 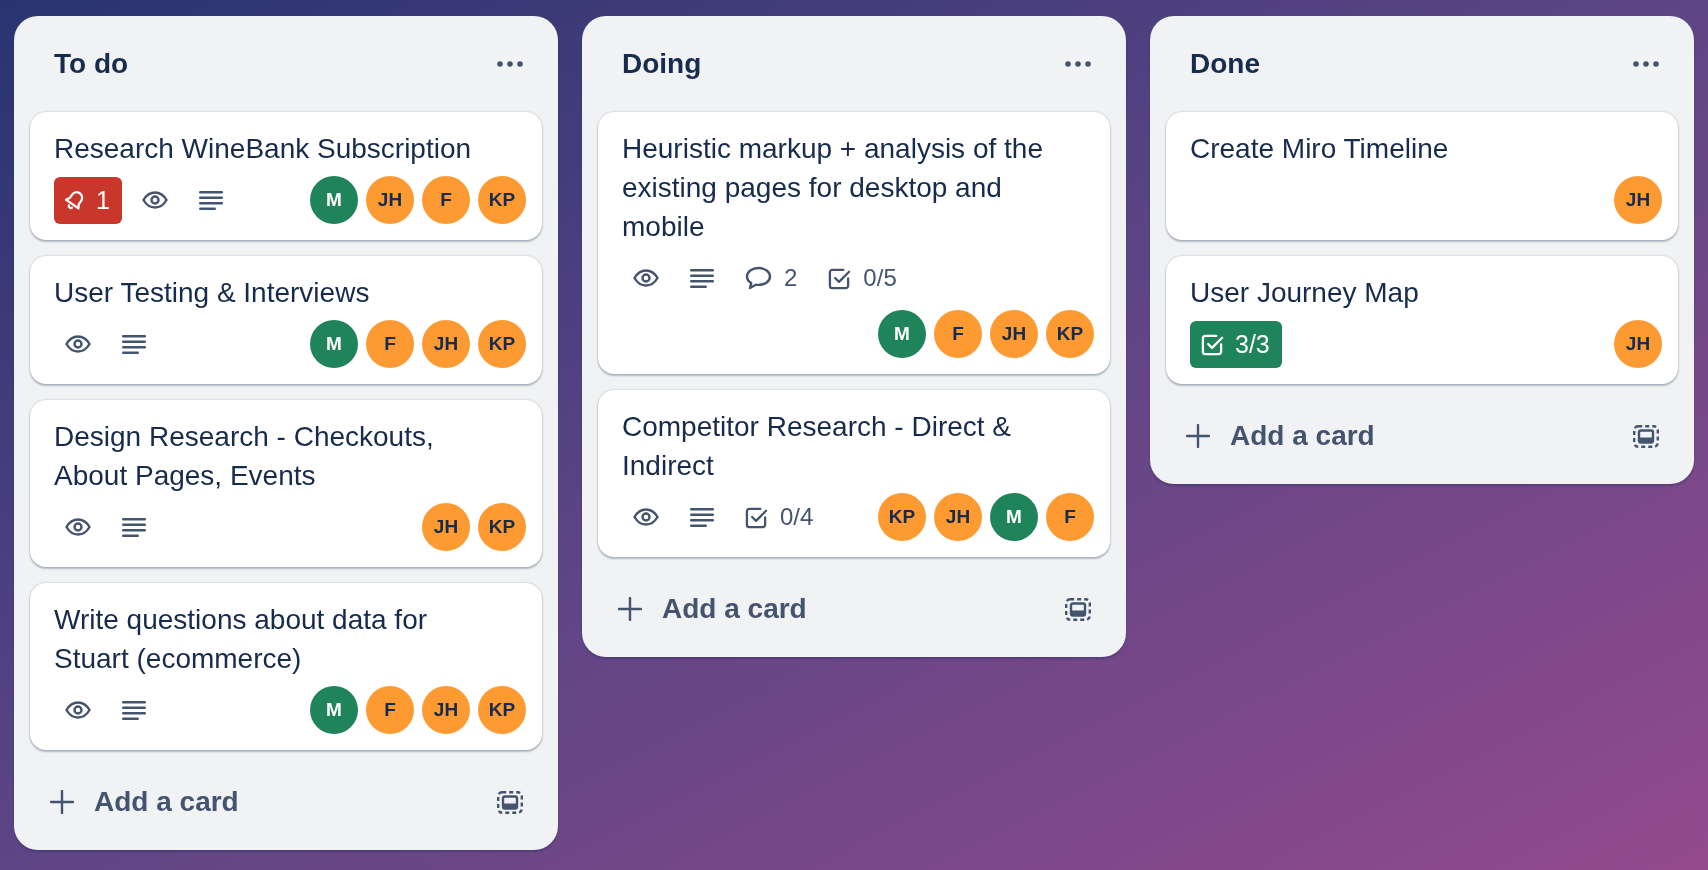 What do you see at coordinates (833, 188) in the screenshot?
I see `card-title: Heuristic markup + analysis of the existing pages for desktop and mobile` at bounding box center [833, 188].